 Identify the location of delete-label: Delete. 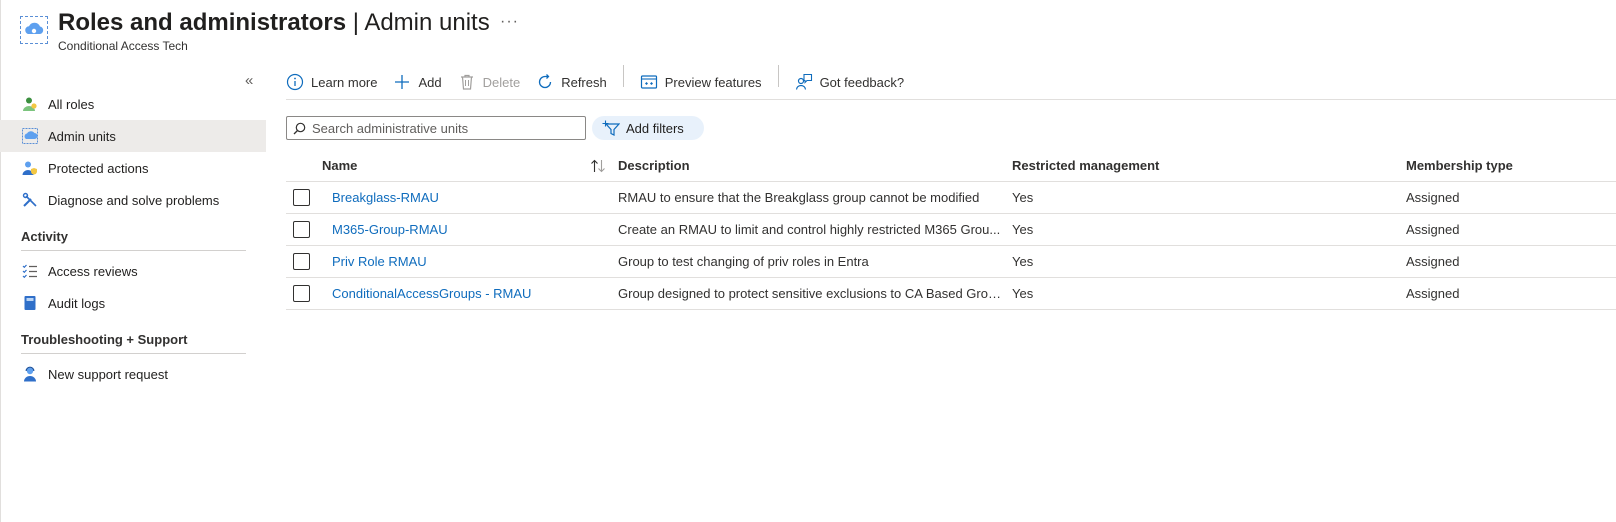
(501, 82).